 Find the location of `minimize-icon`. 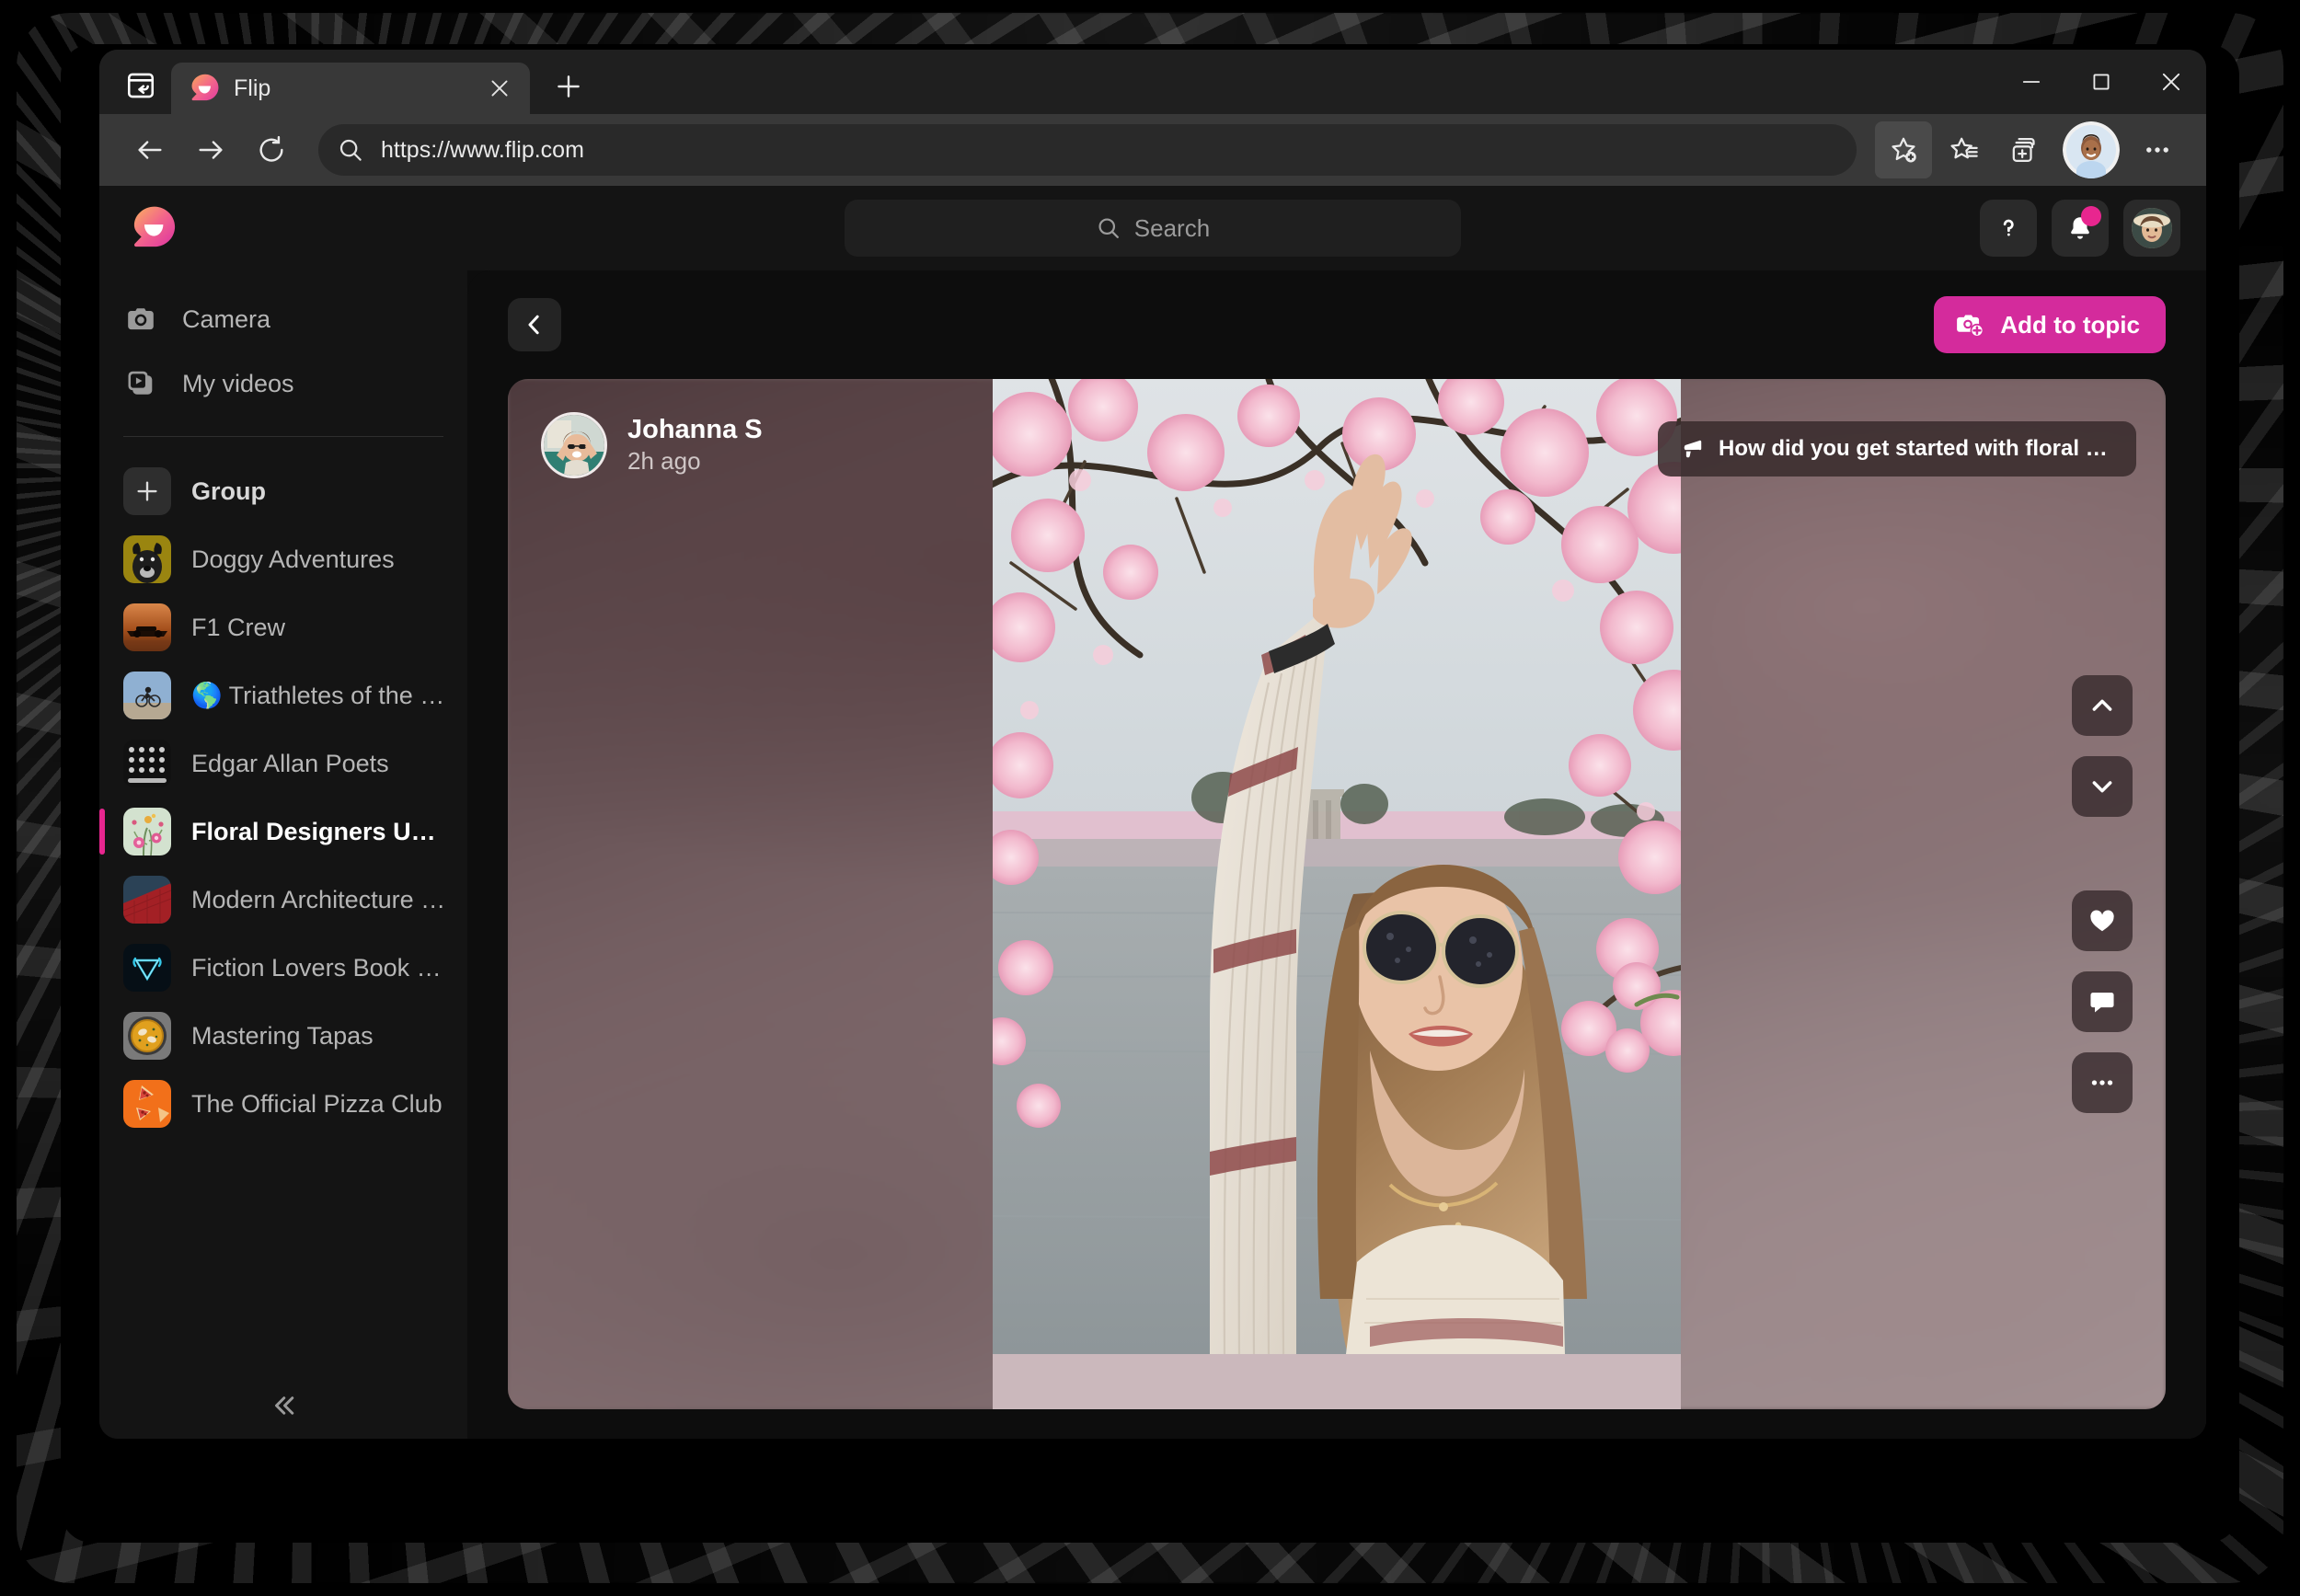

minimize-icon is located at coordinates (2031, 82).